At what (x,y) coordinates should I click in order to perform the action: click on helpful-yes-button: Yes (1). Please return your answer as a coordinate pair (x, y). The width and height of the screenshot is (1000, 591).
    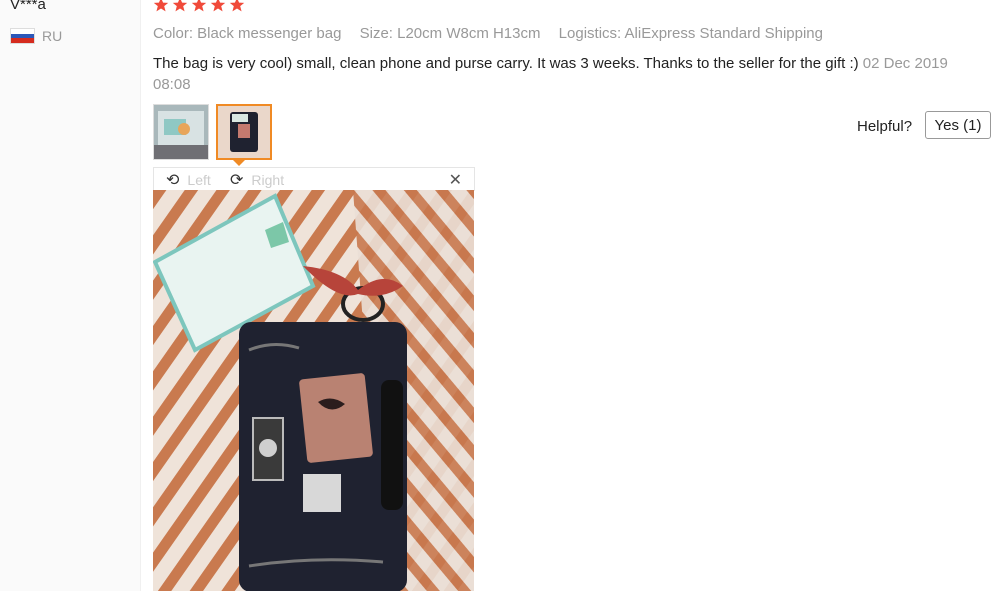
    Looking at the image, I should click on (958, 125).